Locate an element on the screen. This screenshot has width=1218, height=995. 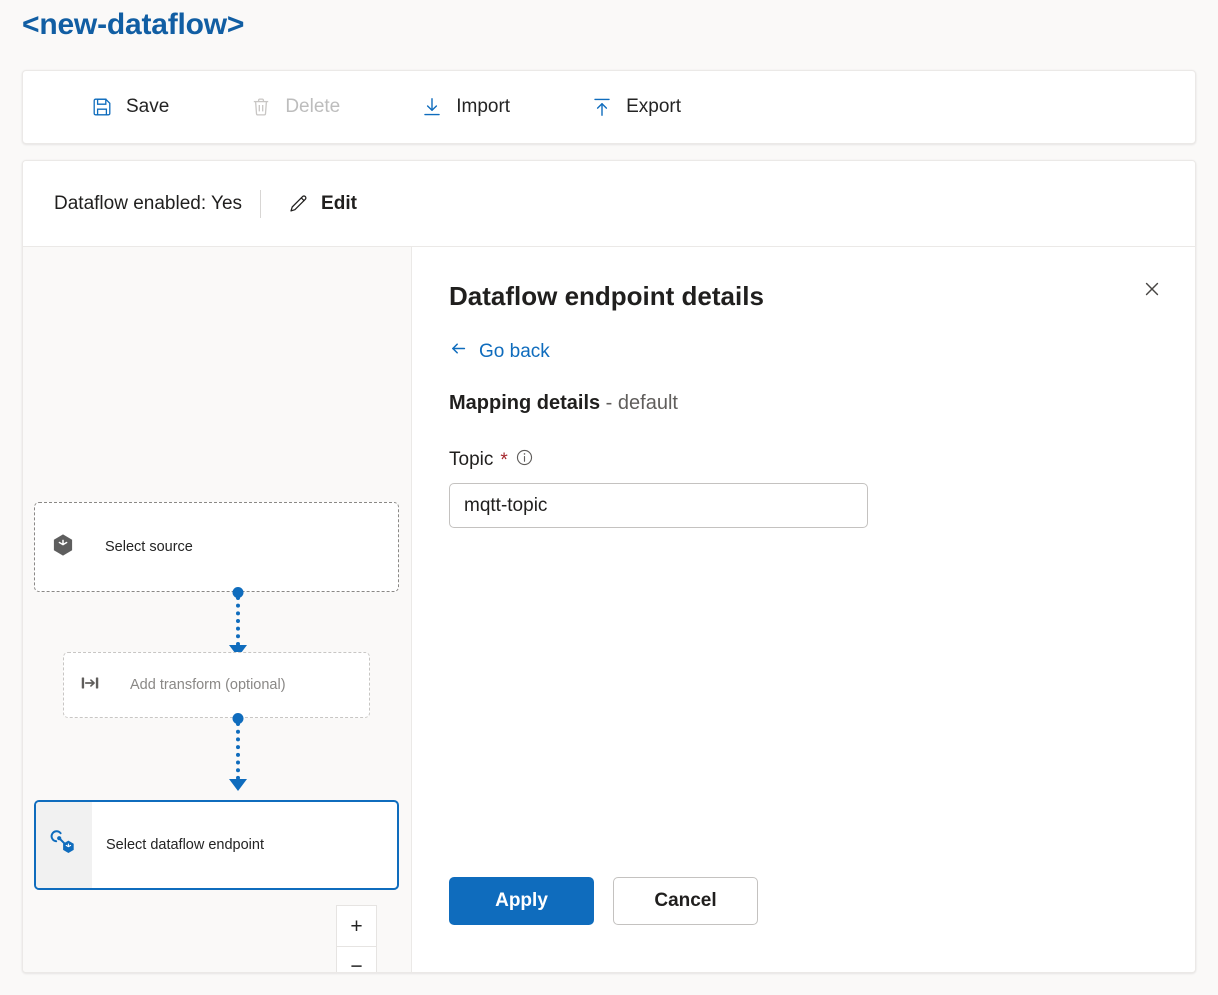
zoom-in-label: + is located at coordinates (356, 926).